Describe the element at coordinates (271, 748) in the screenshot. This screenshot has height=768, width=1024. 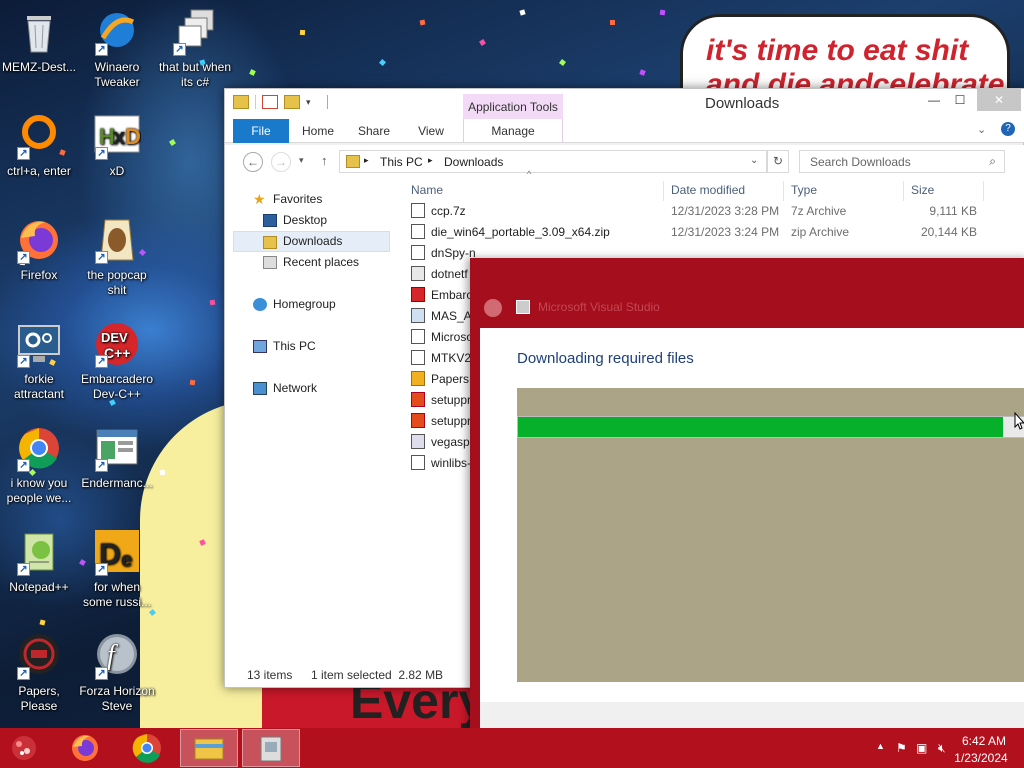
I see `installer-taskbar` at that location.